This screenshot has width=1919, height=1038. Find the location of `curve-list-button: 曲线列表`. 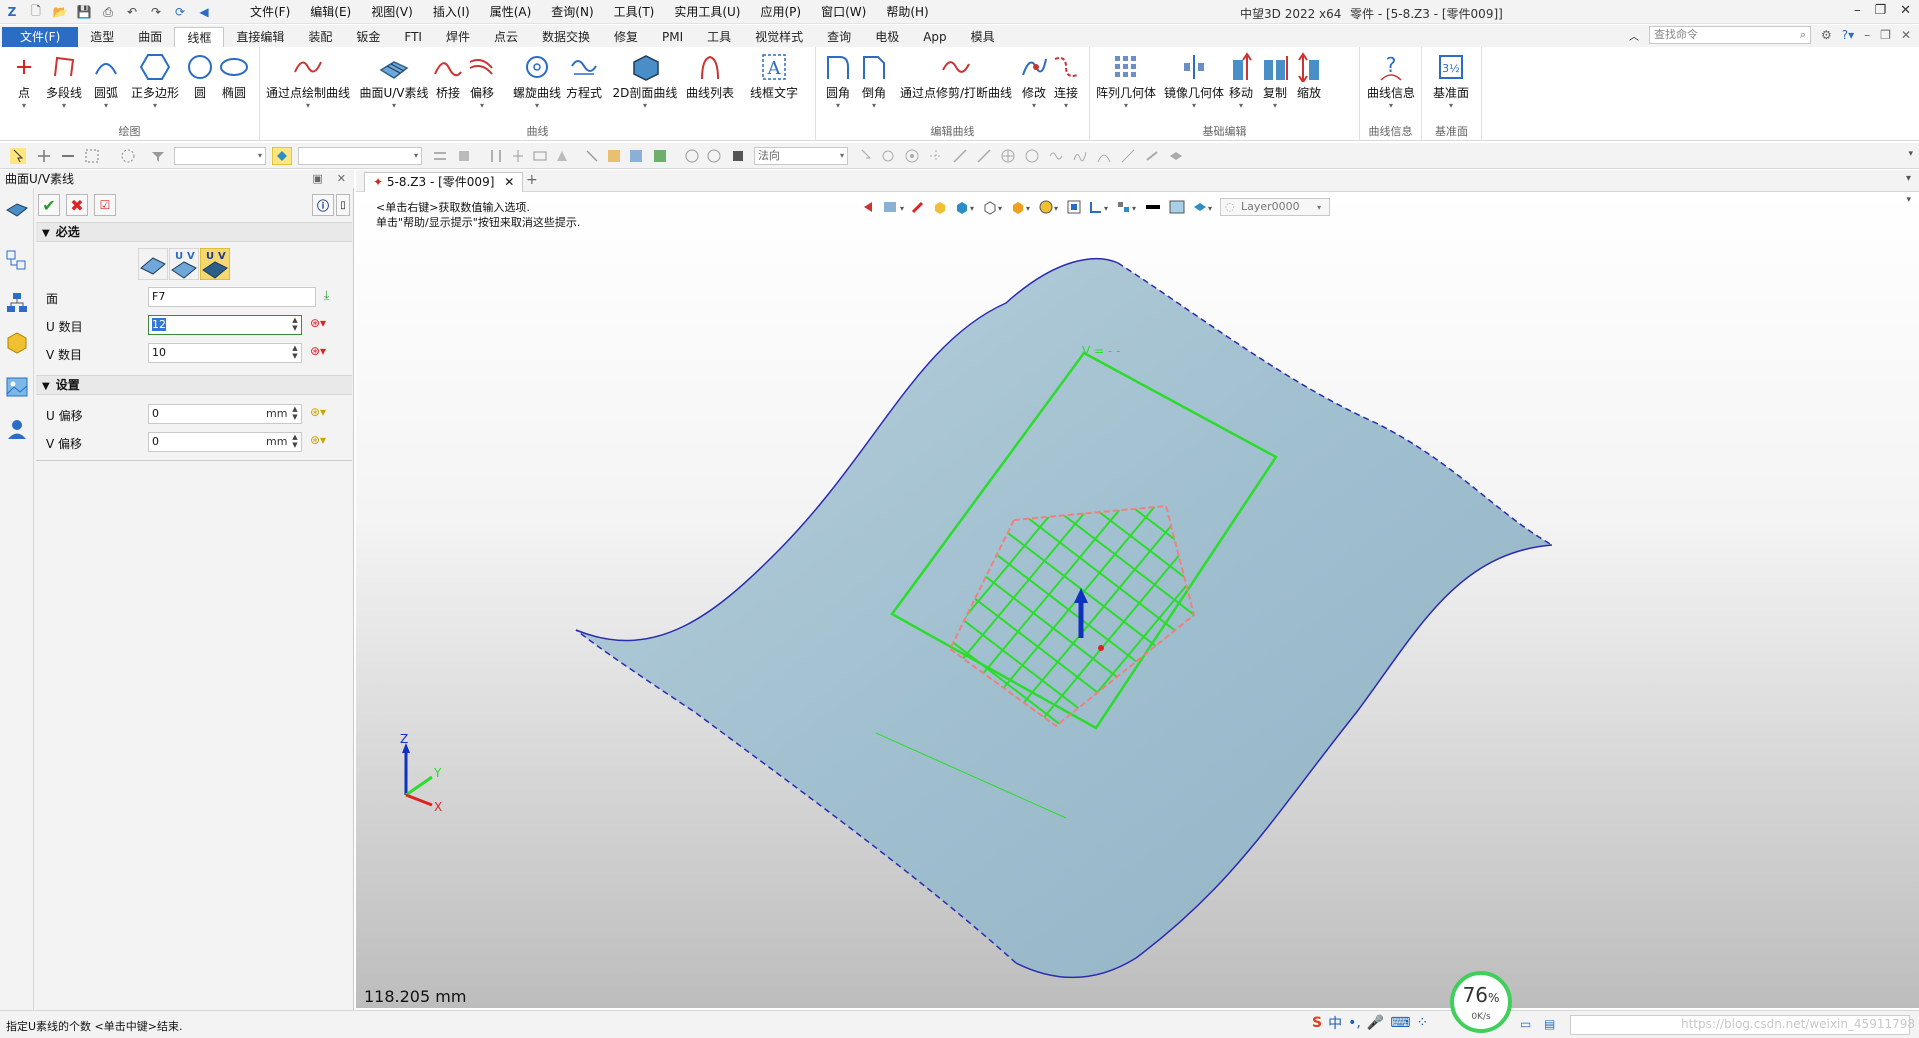

curve-list-button: 曲线列表 is located at coordinates (710, 76).